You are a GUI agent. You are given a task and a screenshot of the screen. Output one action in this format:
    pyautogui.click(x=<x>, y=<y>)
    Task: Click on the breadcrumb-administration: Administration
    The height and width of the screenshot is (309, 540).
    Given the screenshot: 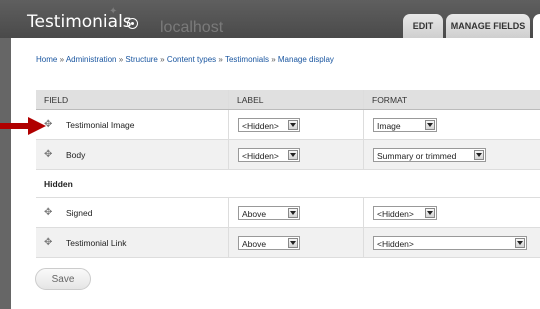 What is the action you would take?
    pyautogui.click(x=91, y=59)
    